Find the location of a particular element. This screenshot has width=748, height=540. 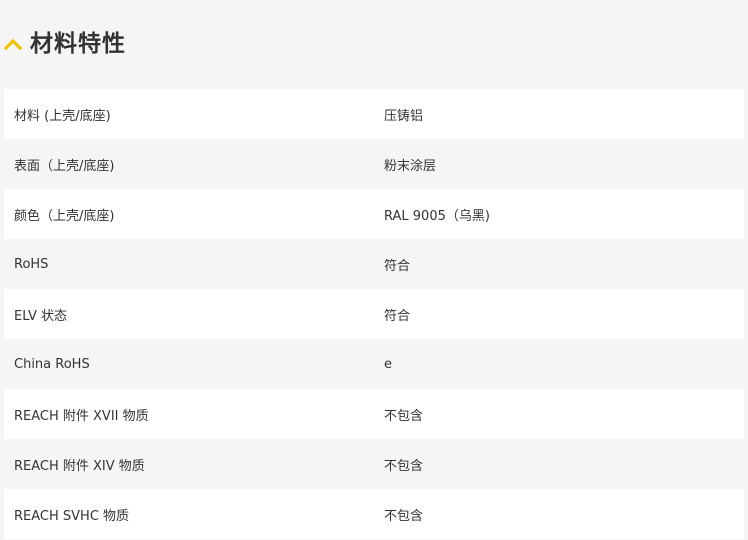

spec-label: REACH SVHC 物质 is located at coordinates (72, 516).